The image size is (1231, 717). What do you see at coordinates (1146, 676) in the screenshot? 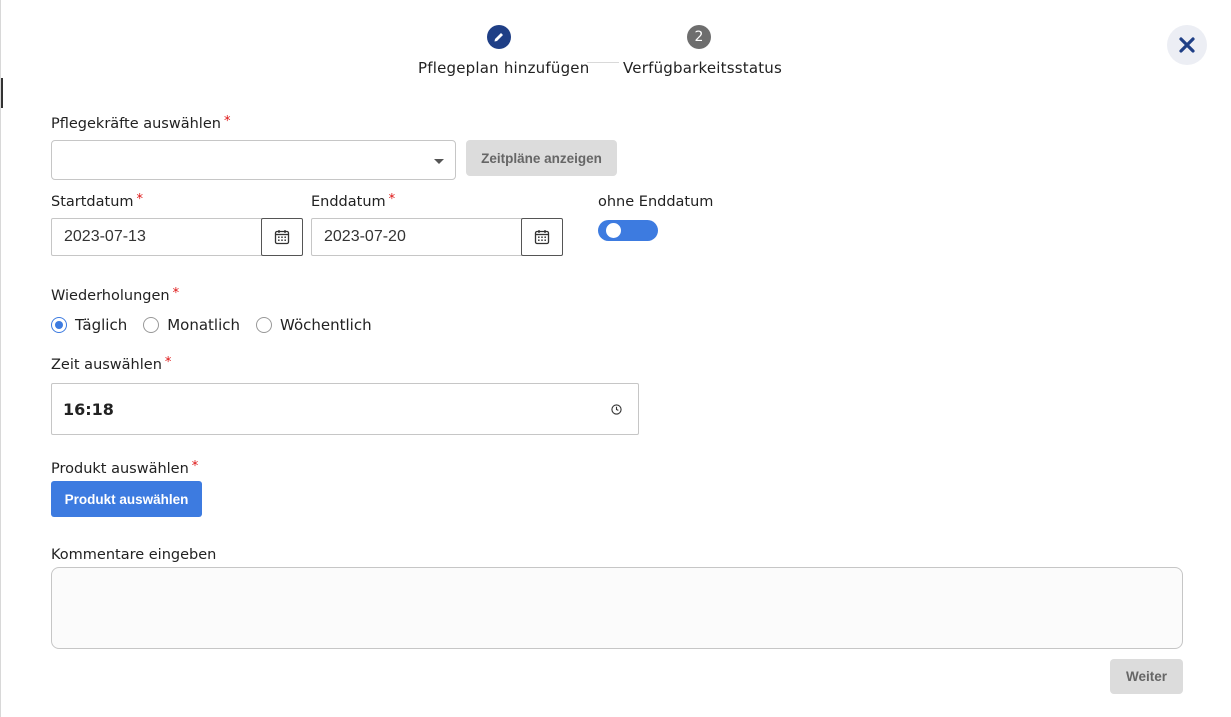
I see `next-button: Weiter` at bounding box center [1146, 676].